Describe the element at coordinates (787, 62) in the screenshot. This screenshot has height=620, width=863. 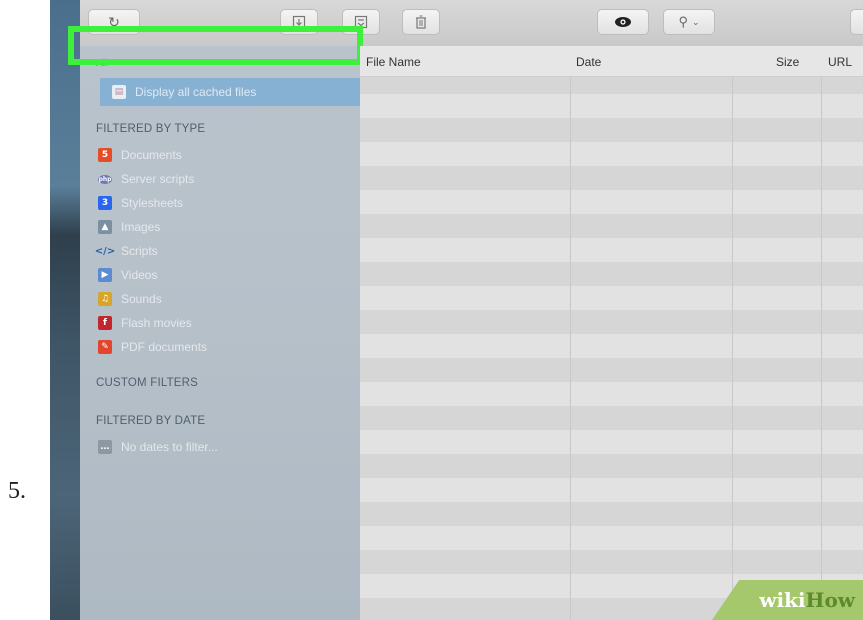
I see `column-header-size: Size` at that location.